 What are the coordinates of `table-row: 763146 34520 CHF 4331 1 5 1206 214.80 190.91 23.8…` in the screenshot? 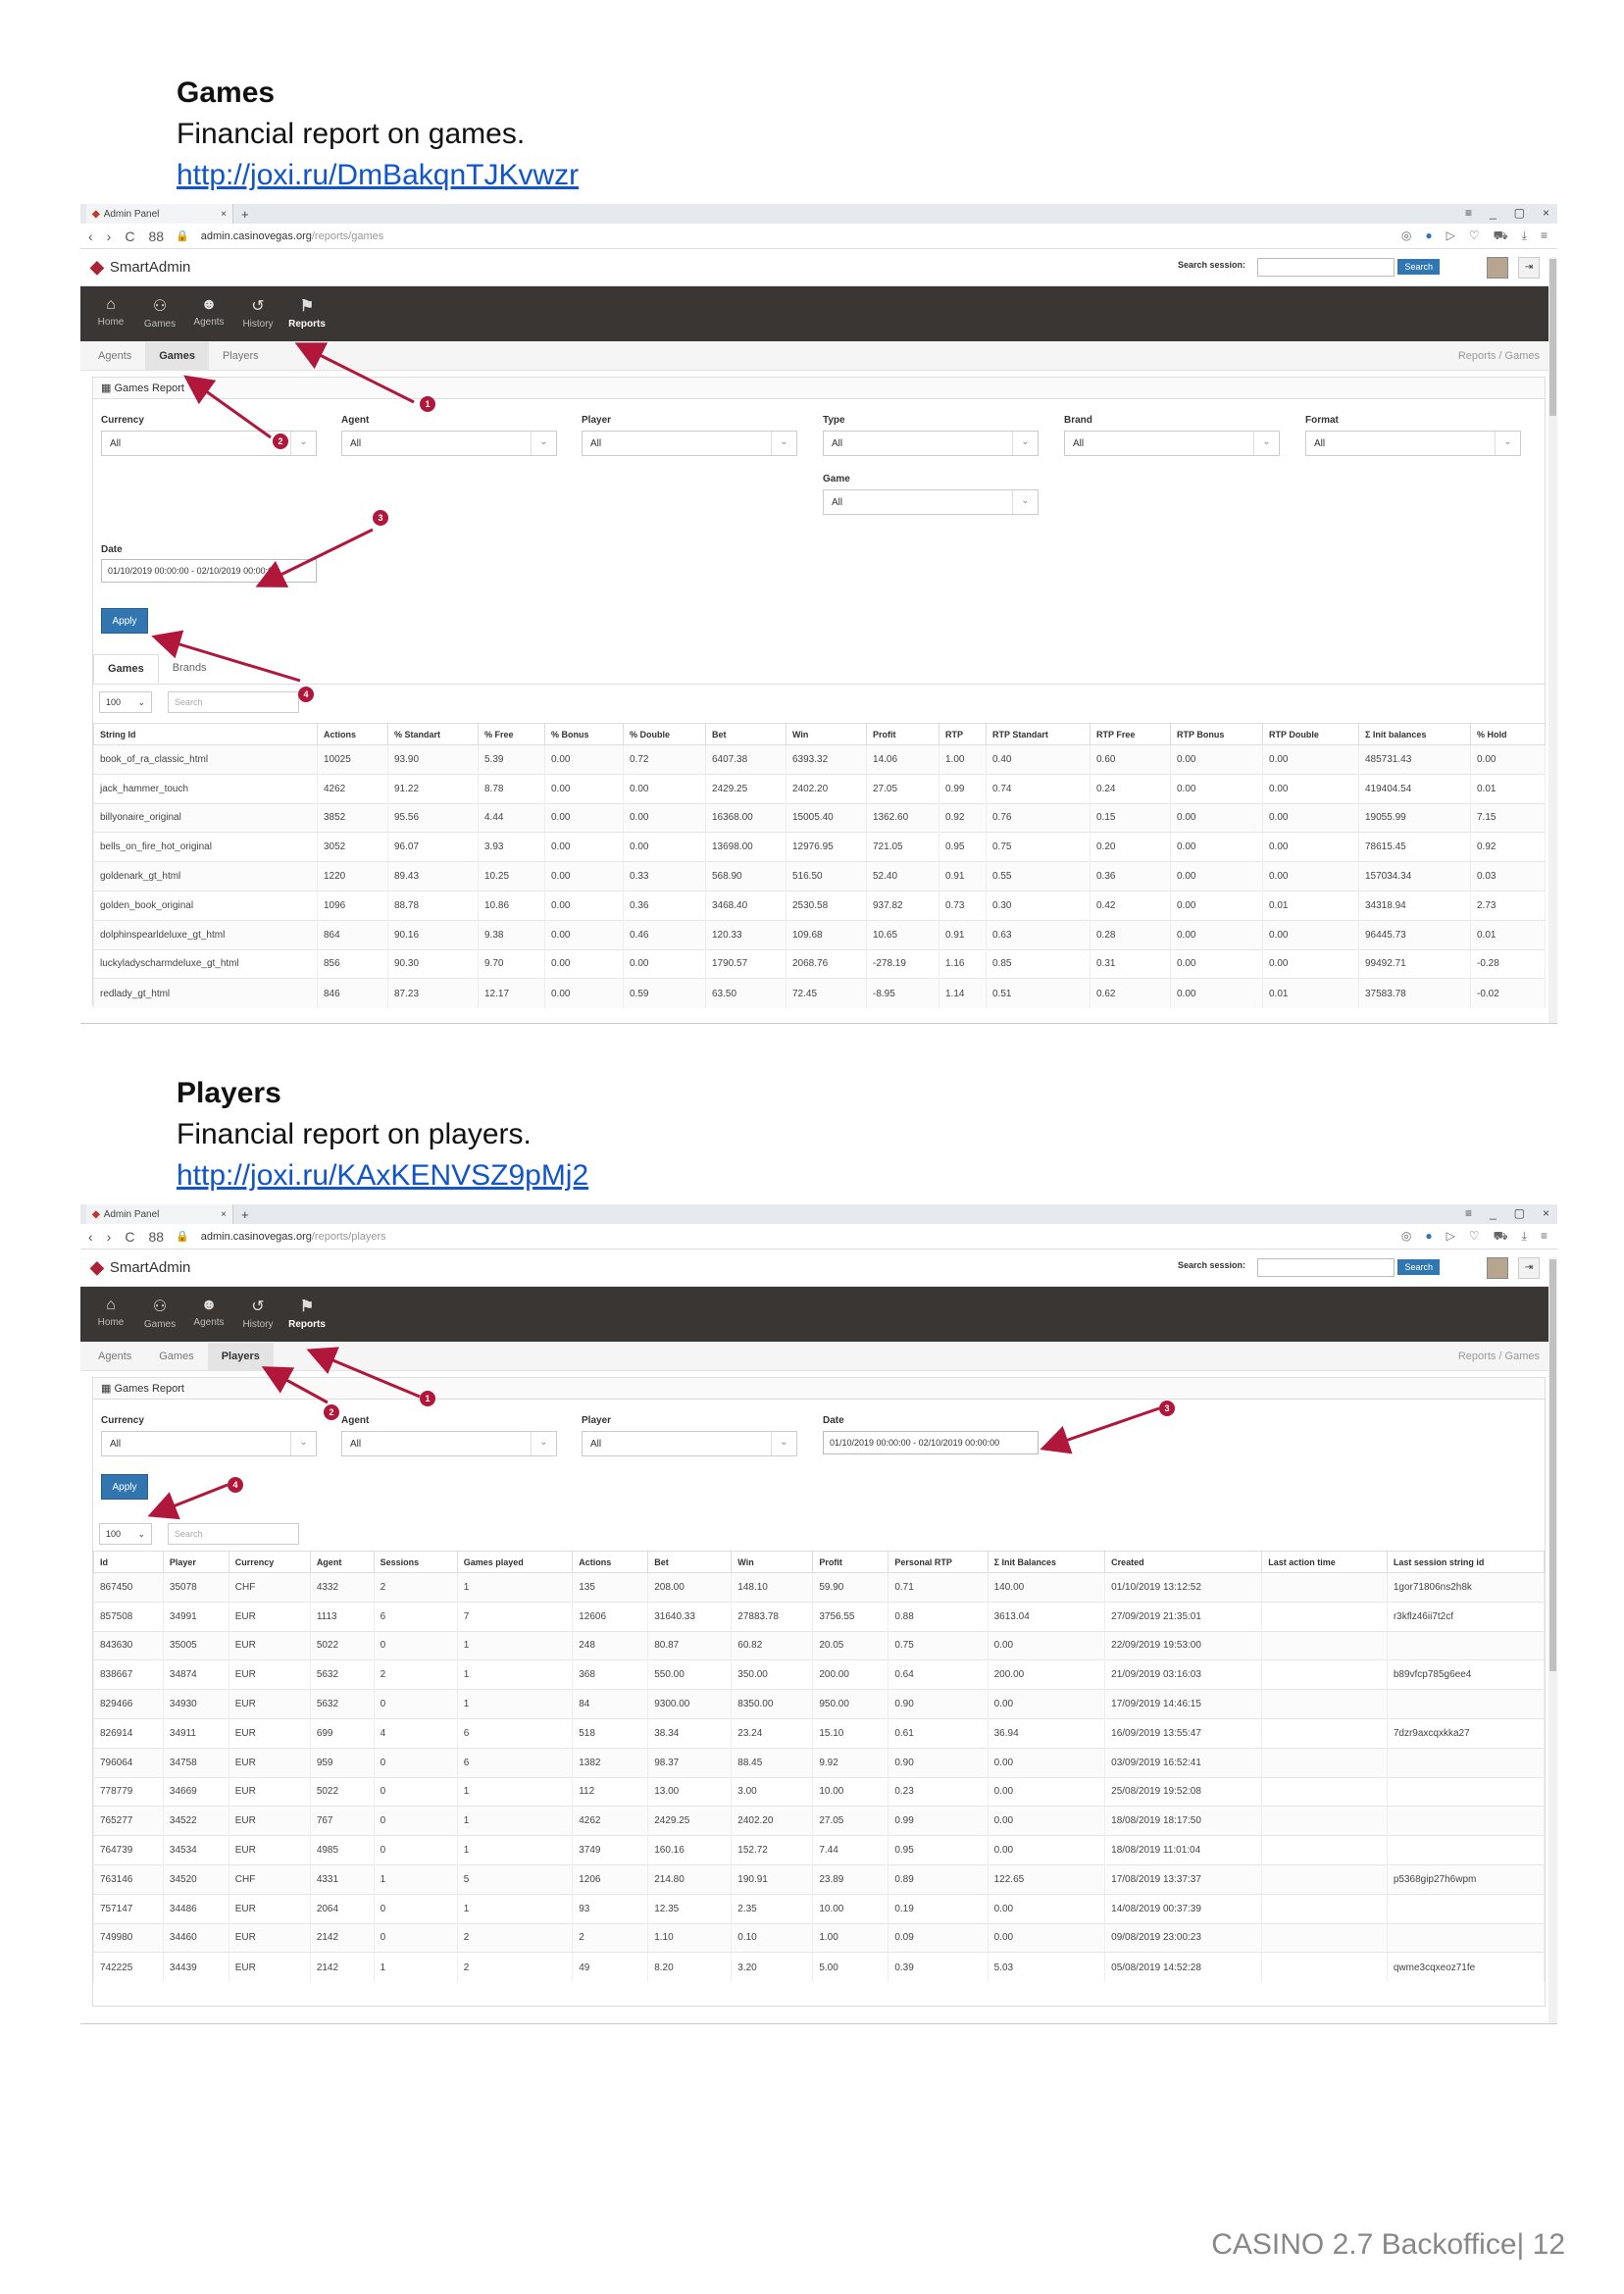 It's located at (819, 1879).